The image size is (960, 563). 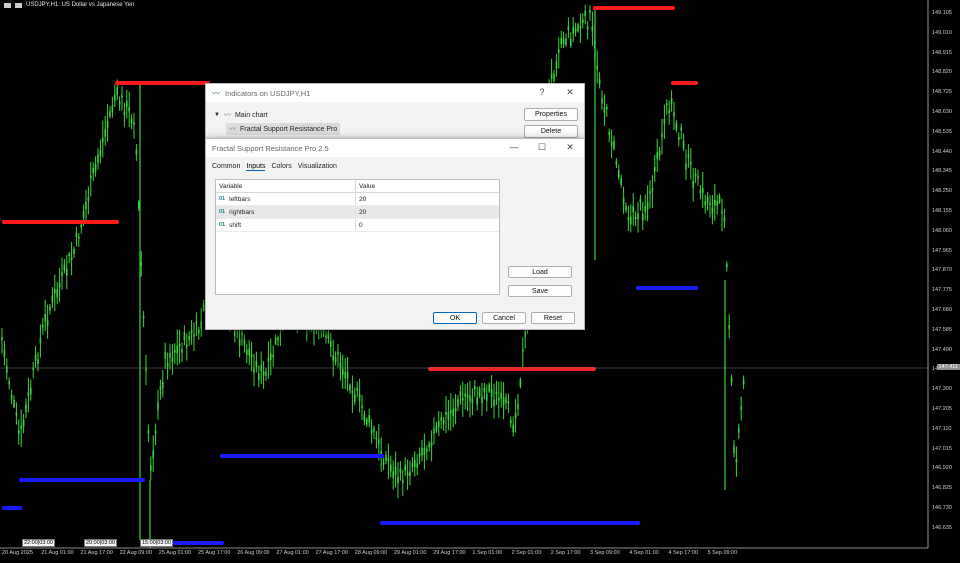 I want to click on maximize-button: ☐, so click(x=542, y=147).